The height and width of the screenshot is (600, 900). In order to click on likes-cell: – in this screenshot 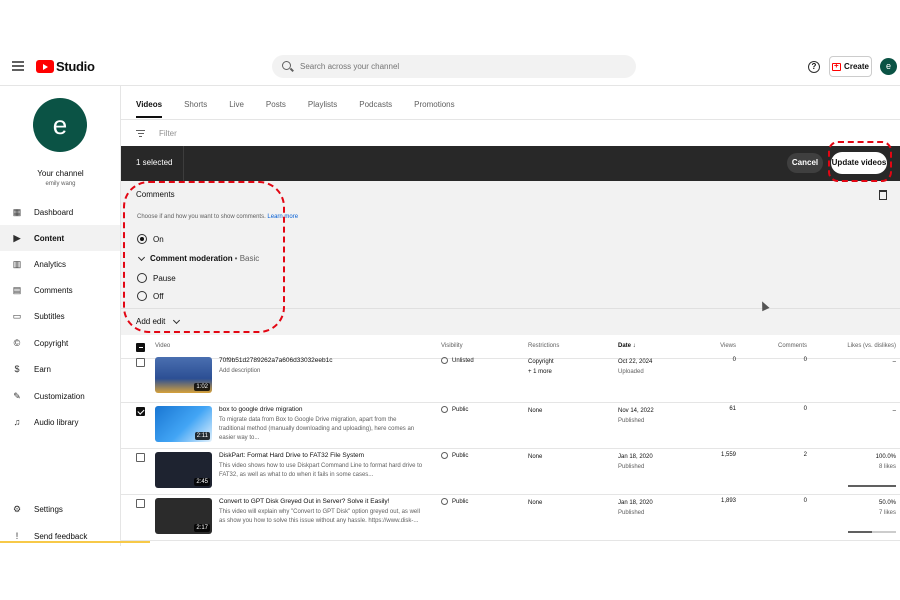, I will do `click(894, 362)`.